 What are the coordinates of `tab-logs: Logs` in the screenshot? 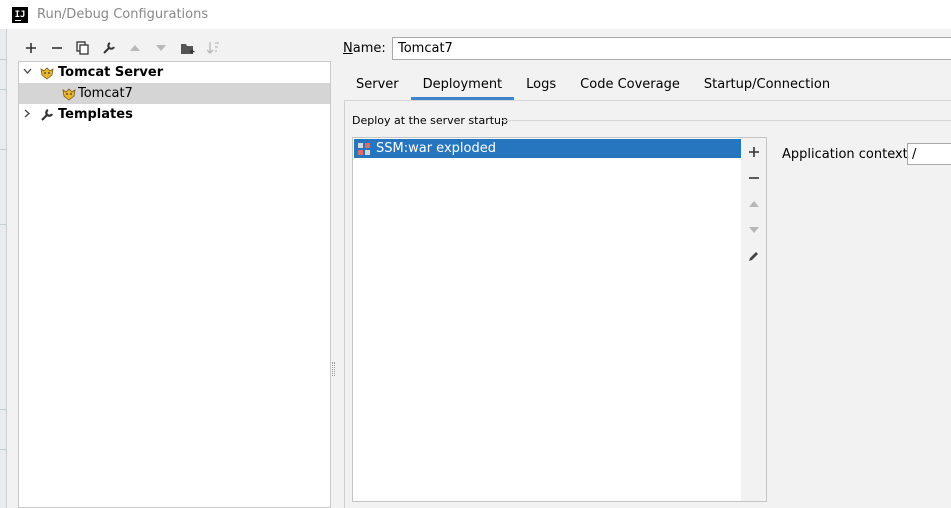 It's located at (541, 85).